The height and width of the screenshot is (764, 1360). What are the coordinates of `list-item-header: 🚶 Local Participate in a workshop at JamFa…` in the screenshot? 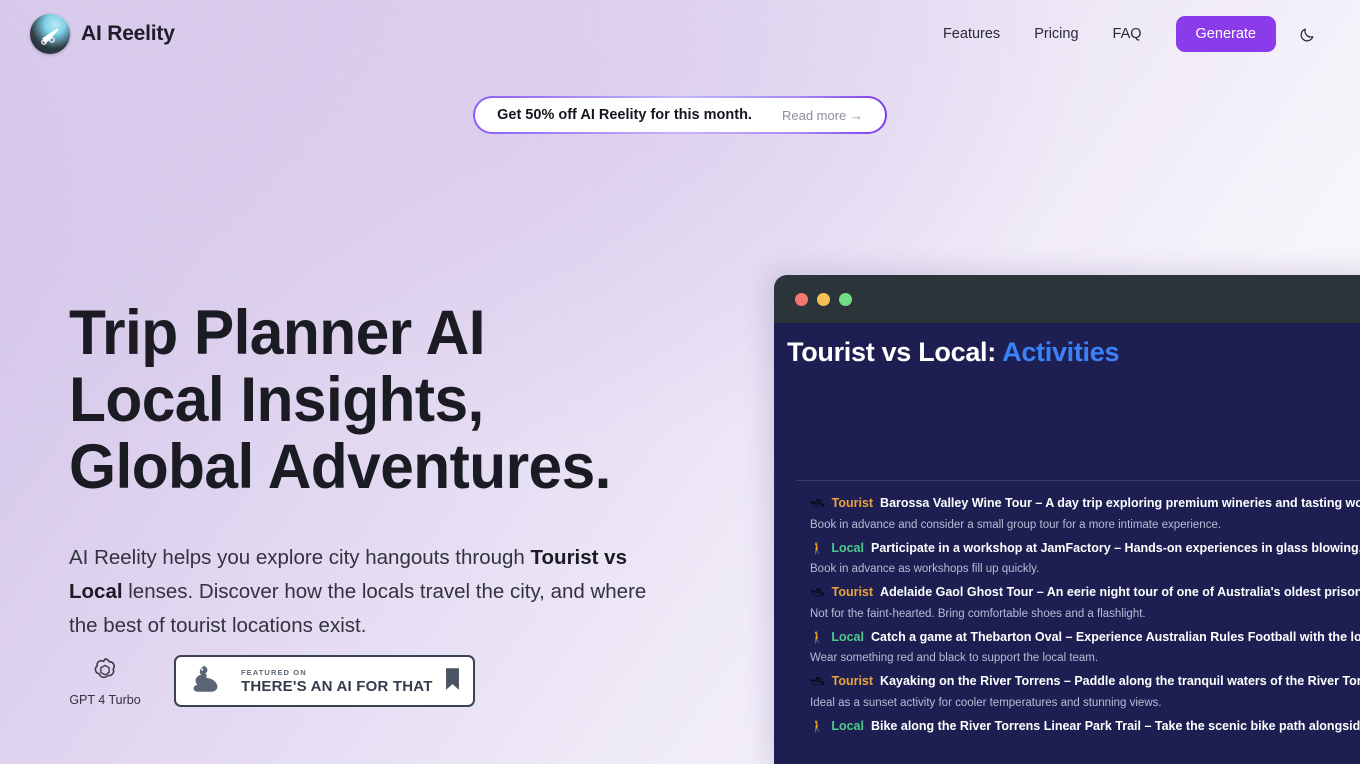 It's located at (1085, 548).